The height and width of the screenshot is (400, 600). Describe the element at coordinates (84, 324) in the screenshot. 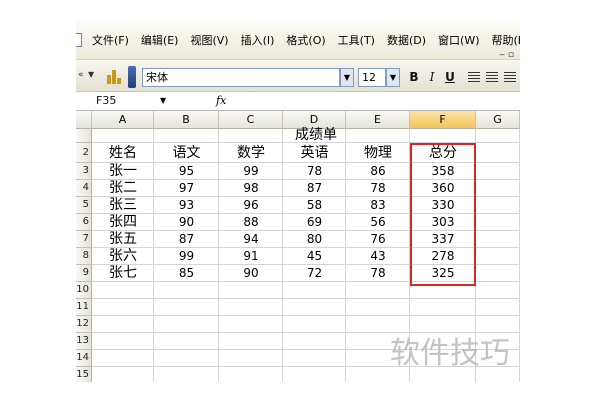

I see `row-header: 12` at that location.